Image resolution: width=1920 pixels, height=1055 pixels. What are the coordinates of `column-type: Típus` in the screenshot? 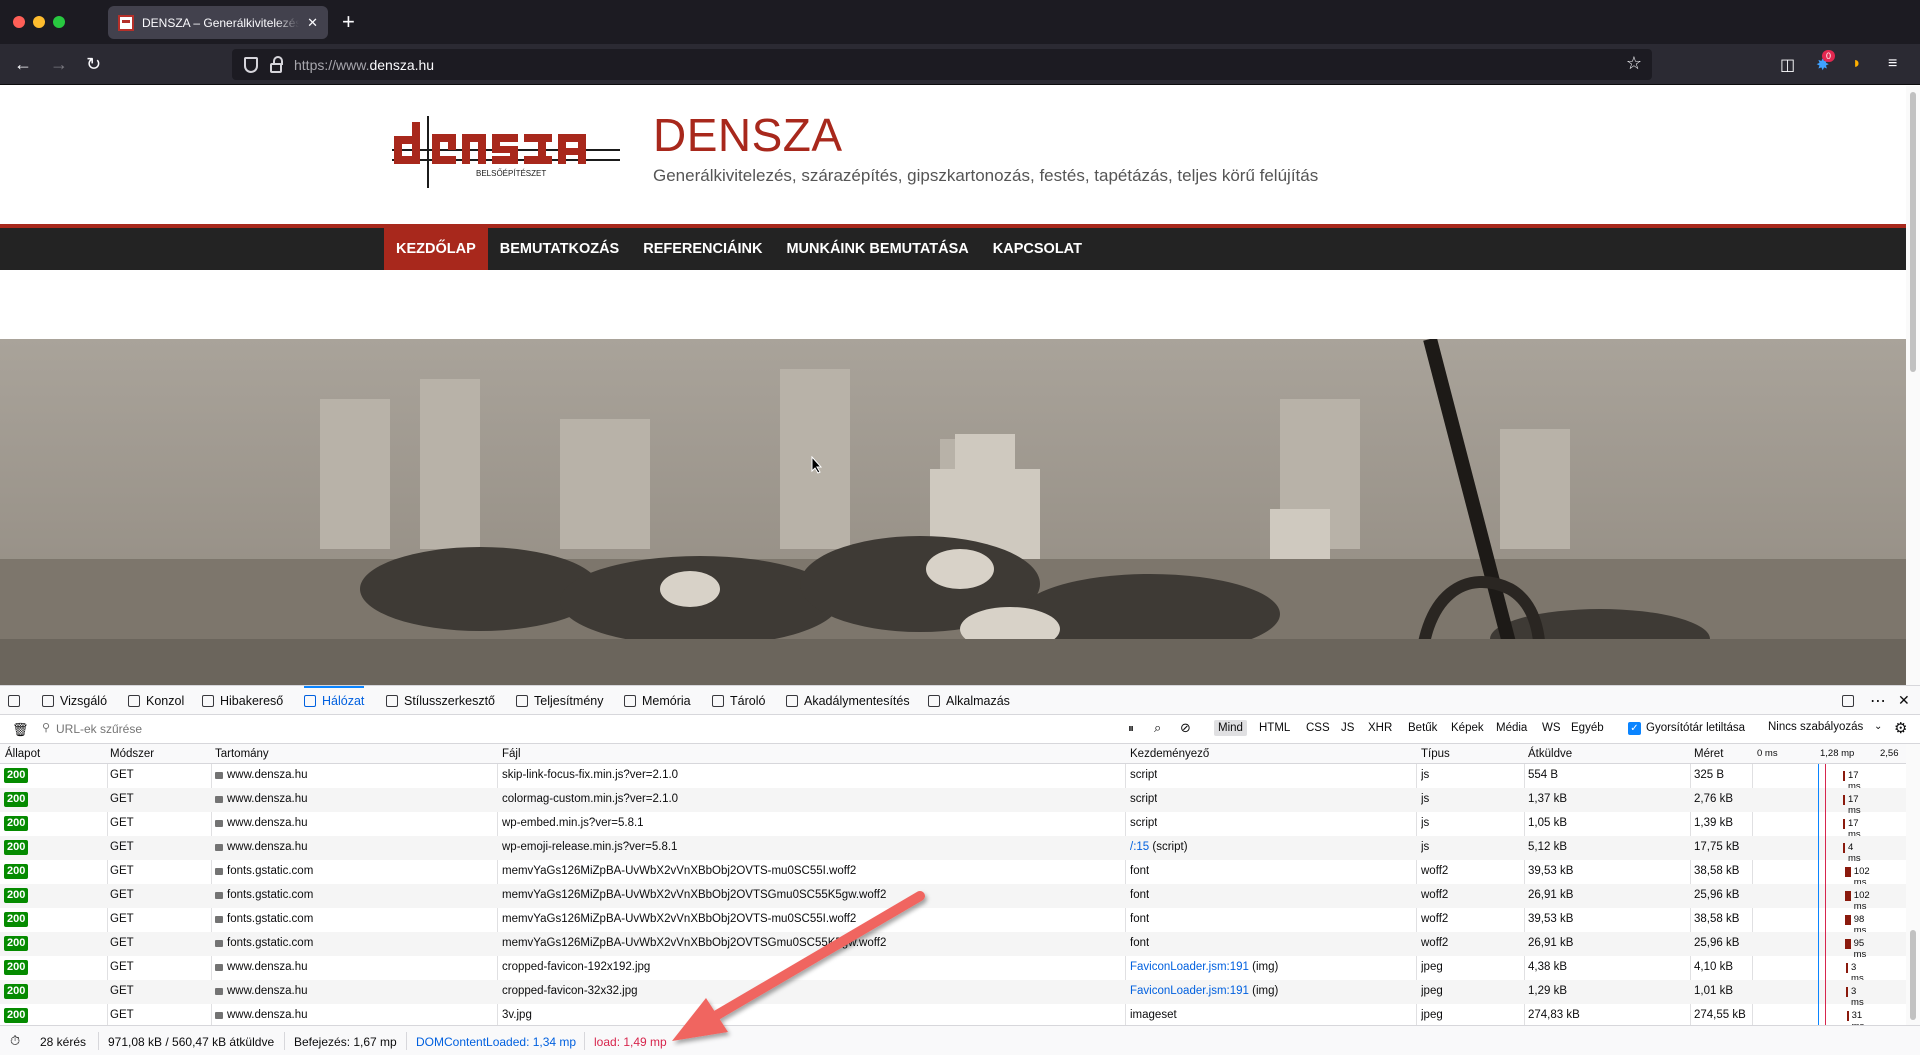 It's located at (1435, 754).